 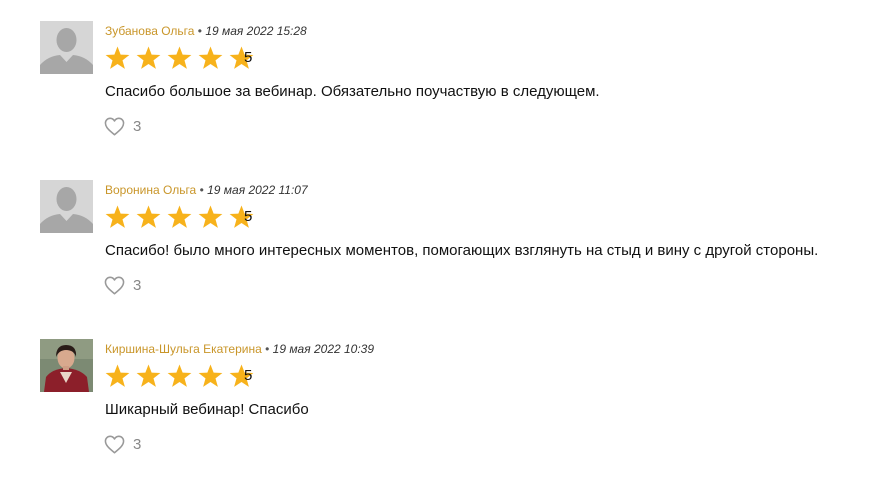 I want to click on review-date: 19 мая 2022 15:28, so click(x=256, y=31).